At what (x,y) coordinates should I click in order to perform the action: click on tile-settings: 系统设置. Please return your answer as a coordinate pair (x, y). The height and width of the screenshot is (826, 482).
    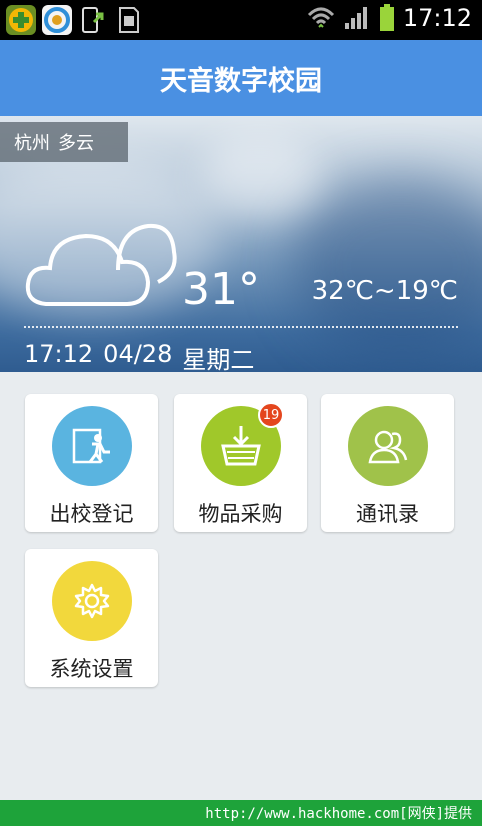
    Looking at the image, I should click on (91, 618).